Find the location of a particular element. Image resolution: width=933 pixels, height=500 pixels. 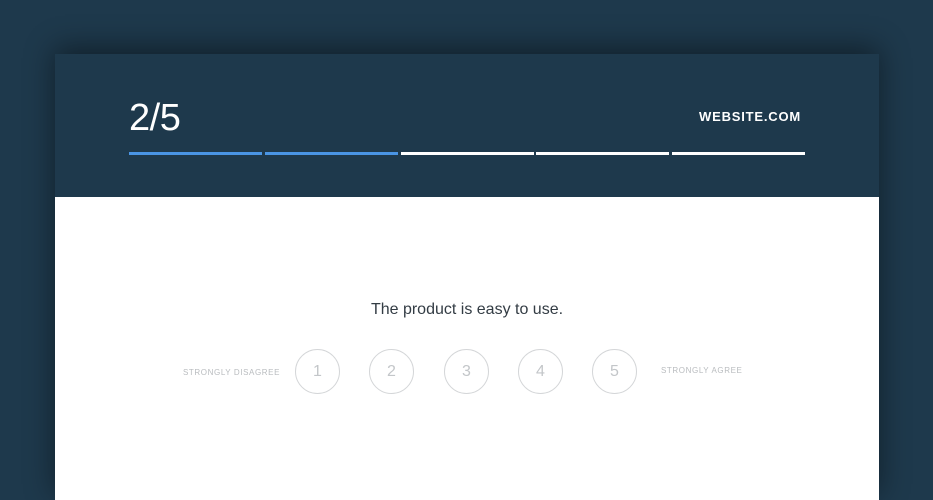

question-text: The product is easy to use. is located at coordinates (467, 309).